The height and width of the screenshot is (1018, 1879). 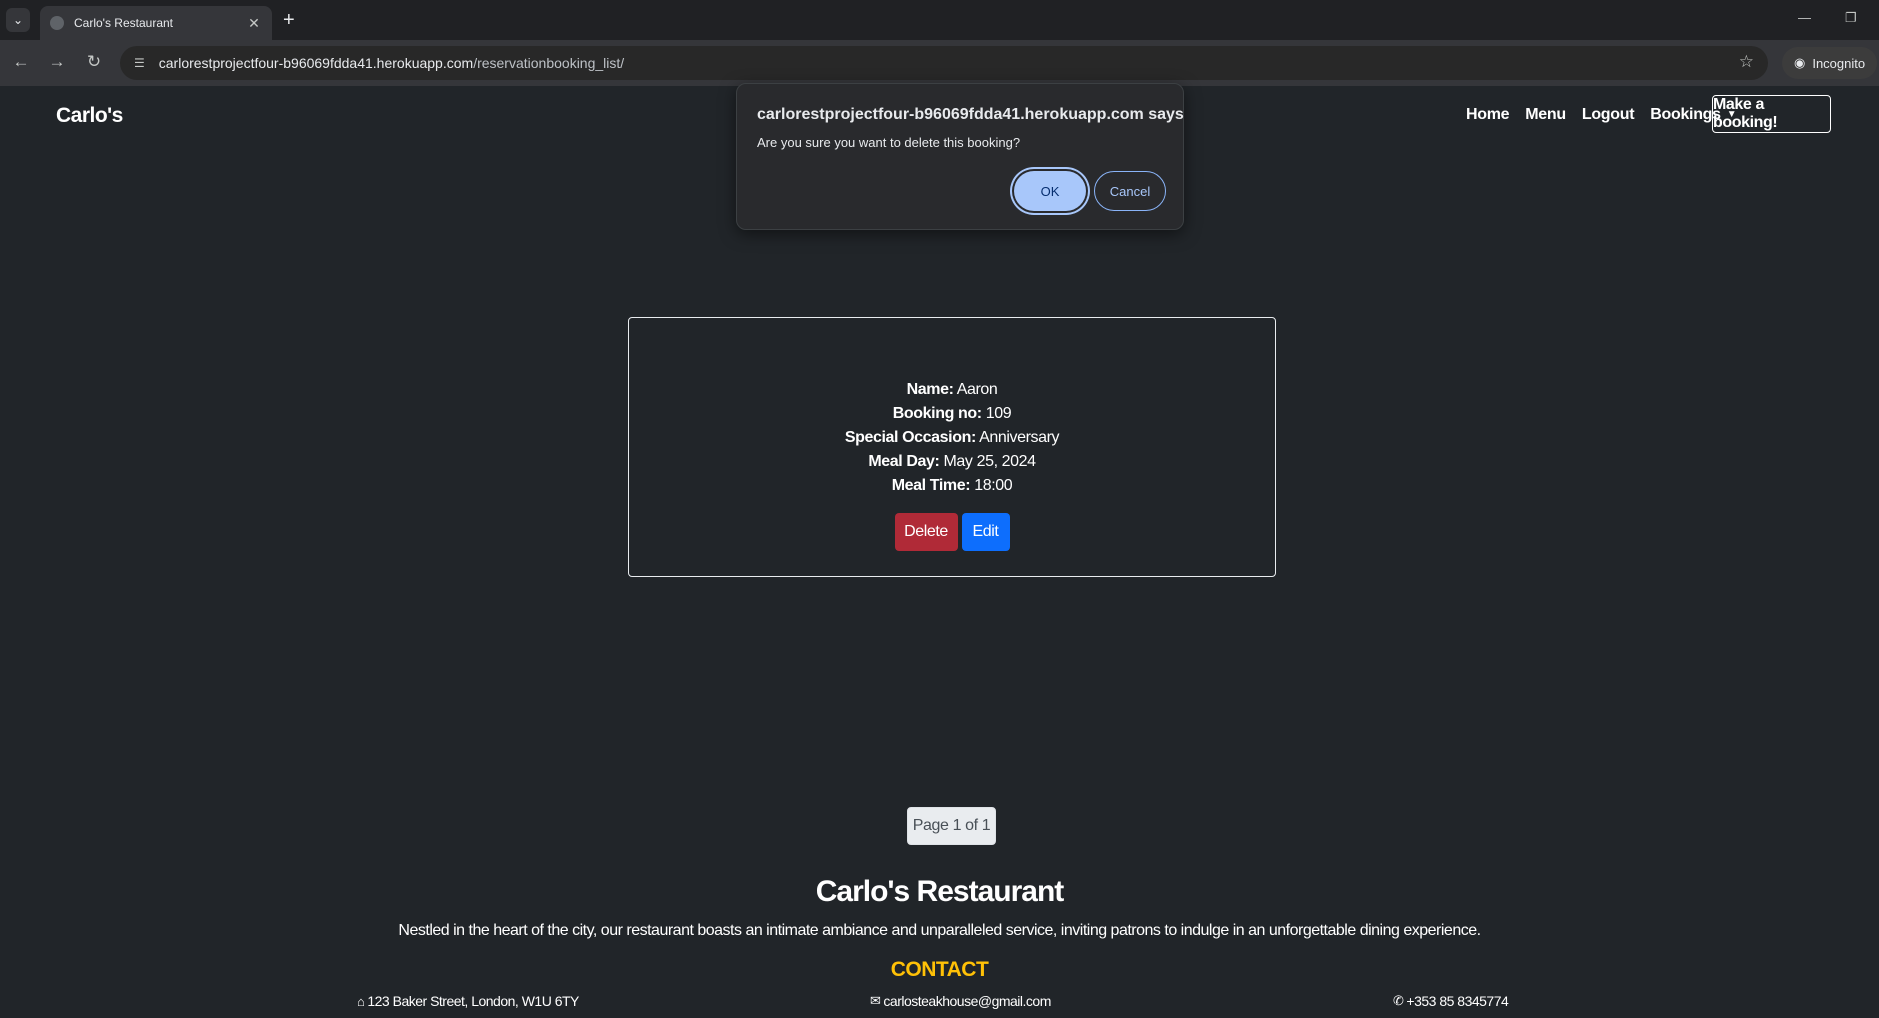 I want to click on booking-number: 109, so click(x=998, y=413).